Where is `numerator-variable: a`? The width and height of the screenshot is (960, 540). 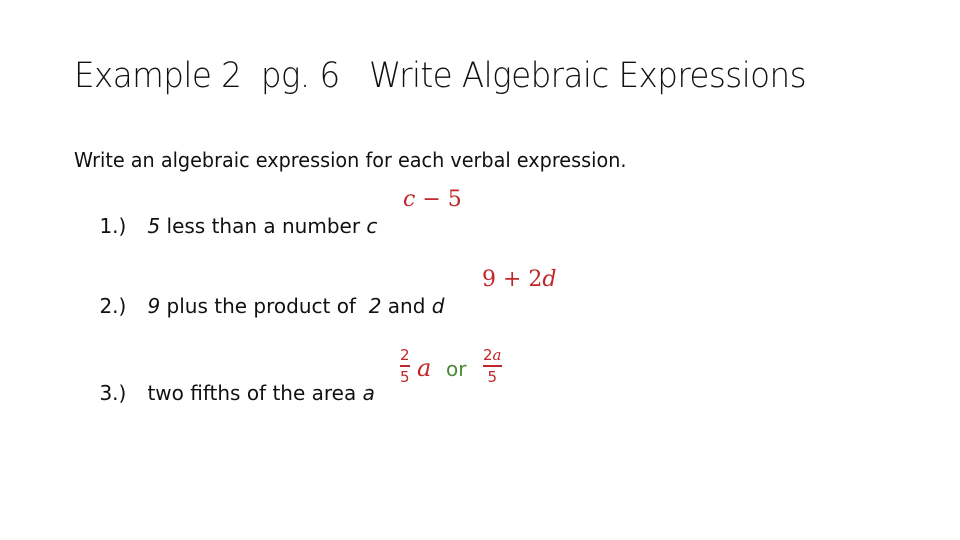 numerator-variable: a is located at coordinates (497, 355).